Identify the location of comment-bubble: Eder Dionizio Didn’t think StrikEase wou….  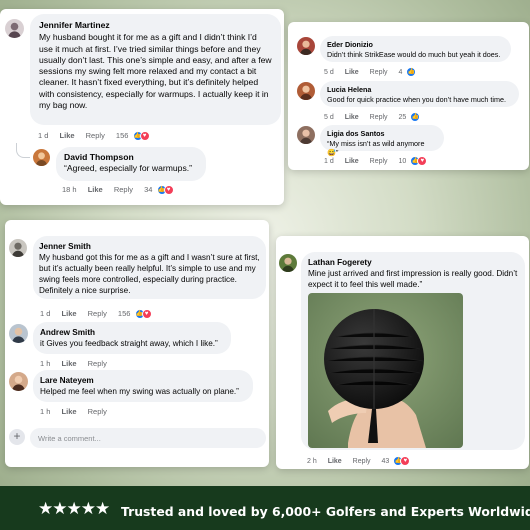
(415, 49).